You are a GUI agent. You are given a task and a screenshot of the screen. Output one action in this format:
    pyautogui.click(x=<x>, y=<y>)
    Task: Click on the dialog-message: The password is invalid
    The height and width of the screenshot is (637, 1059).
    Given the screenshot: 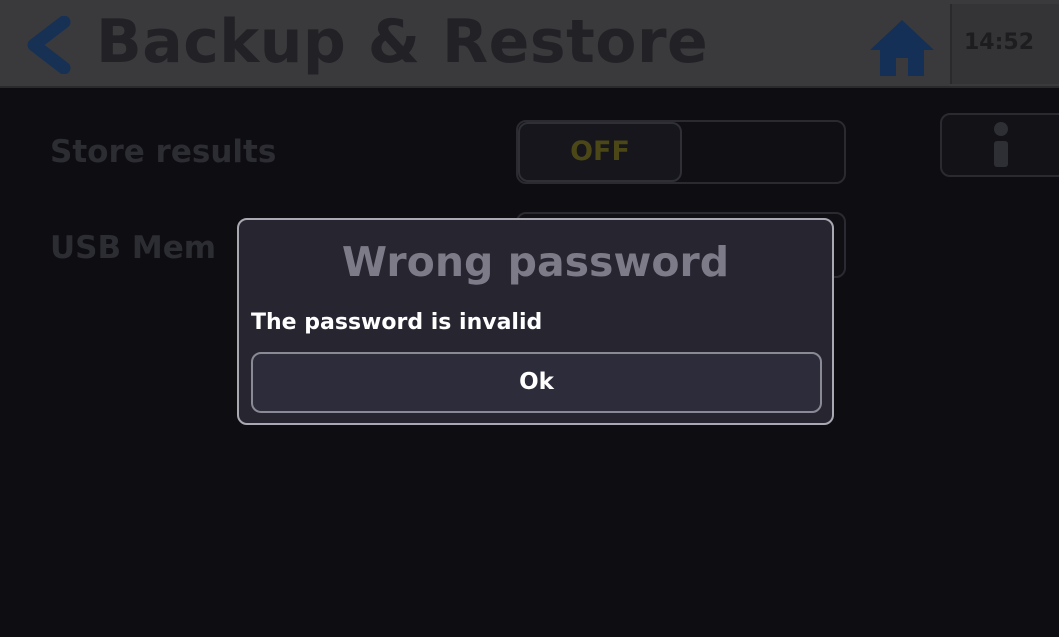 What is the action you would take?
    pyautogui.click(x=397, y=322)
    